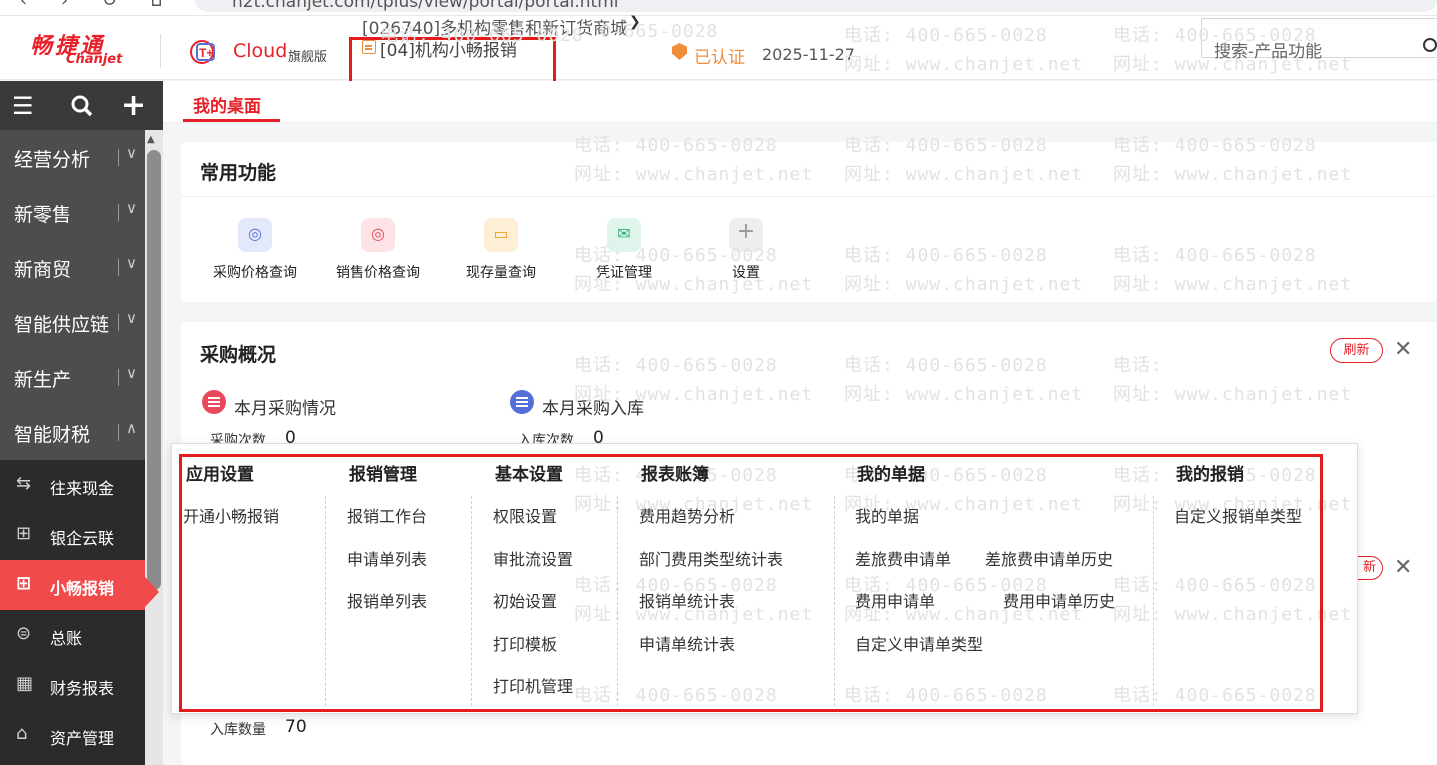 Image resolution: width=1437 pixels, height=765 pixels. I want to click on sidebar-item-label: 资产管理, so click(82, 738).